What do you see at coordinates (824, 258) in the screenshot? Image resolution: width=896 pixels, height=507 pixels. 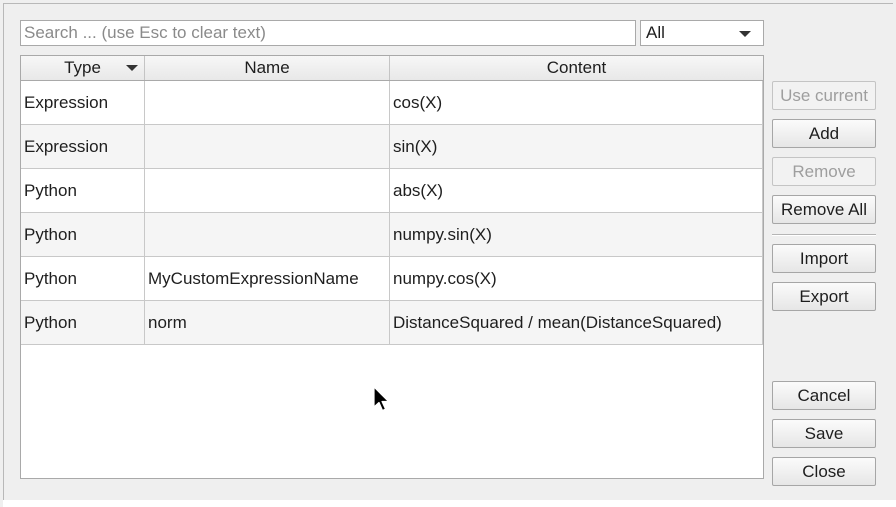 I see `import-button: Import` at bounding box center [824, 258].